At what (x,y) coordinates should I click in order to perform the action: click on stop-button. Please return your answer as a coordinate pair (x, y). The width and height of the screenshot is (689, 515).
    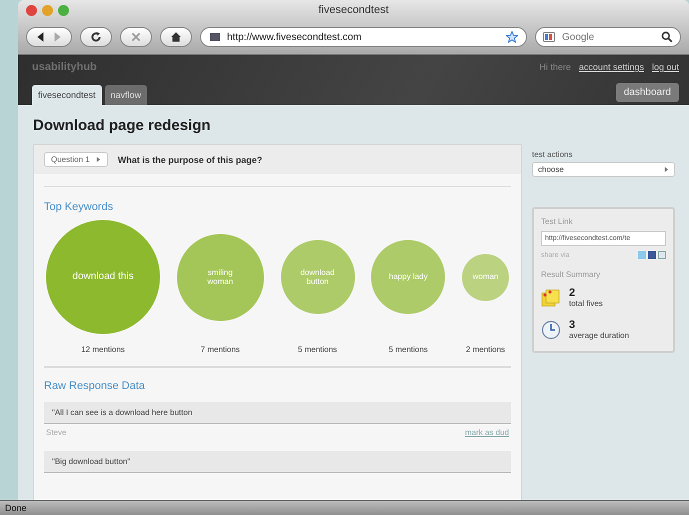
    Looking at the image, I should click on (136, 37).